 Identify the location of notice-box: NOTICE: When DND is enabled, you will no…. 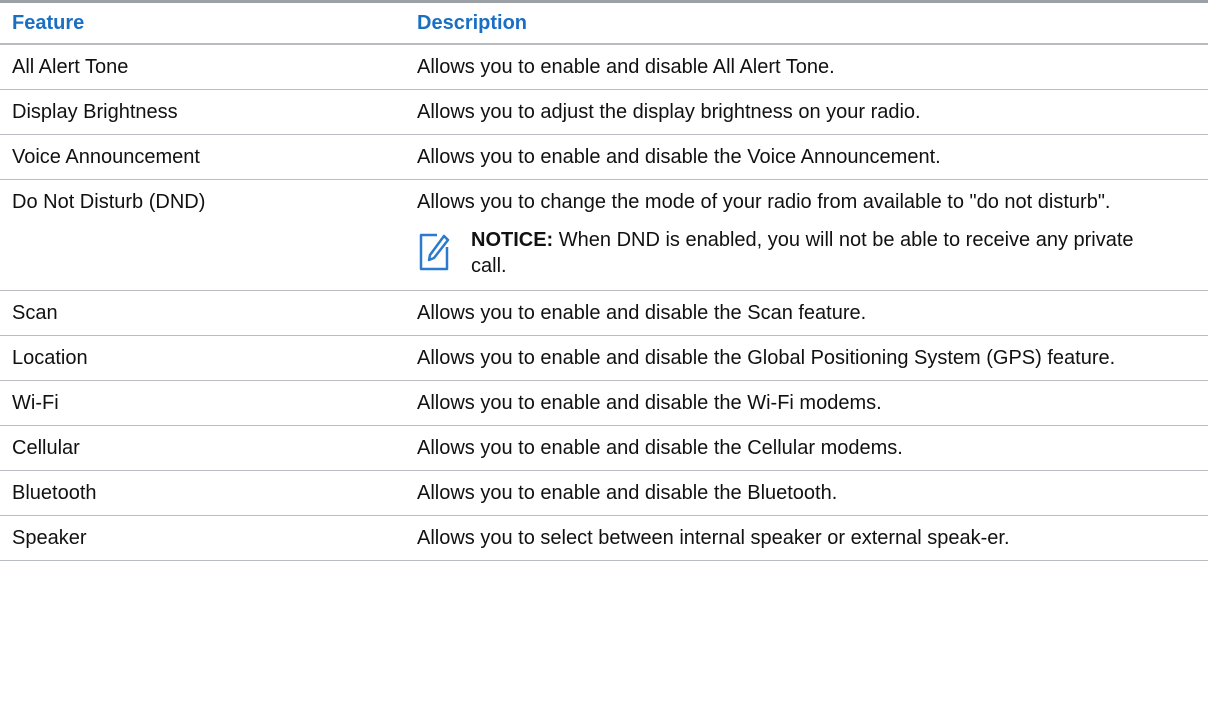
(792, 253).